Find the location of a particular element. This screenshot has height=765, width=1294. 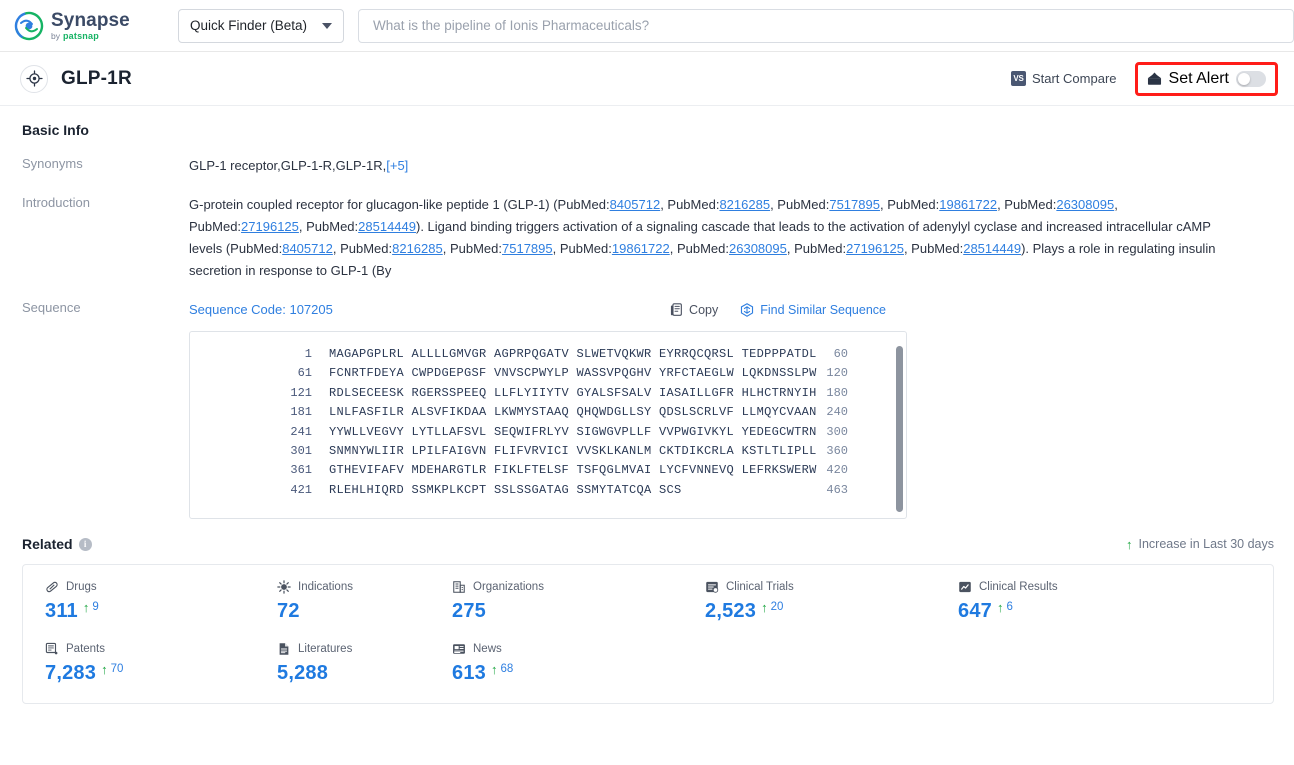

find-similar-sequence-button: Find Similar Sequence is located at coordinates (813, 310).